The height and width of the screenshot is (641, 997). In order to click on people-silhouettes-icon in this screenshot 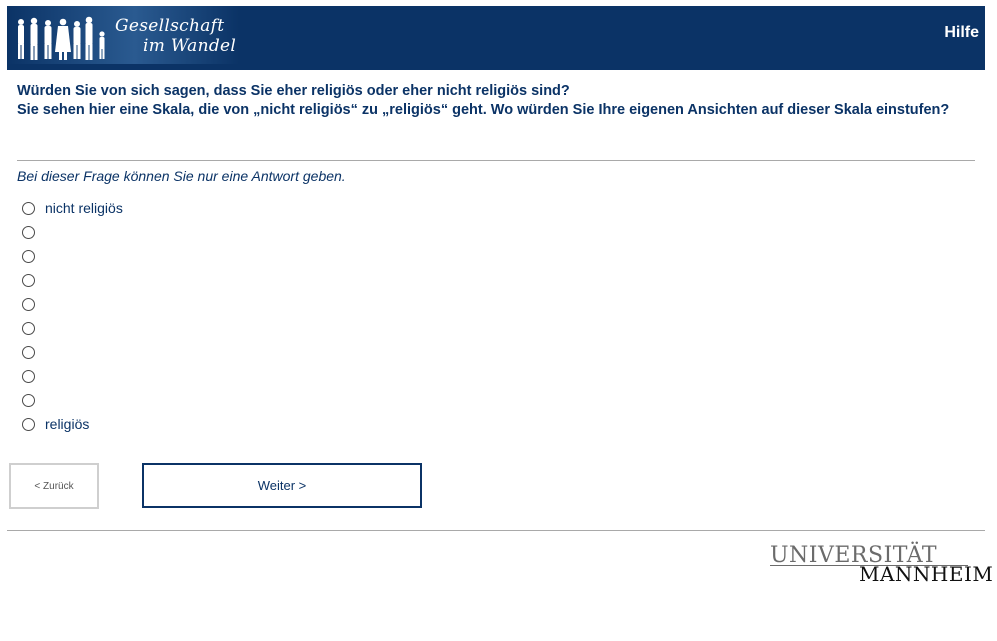, I will do `click(61, 38)`.